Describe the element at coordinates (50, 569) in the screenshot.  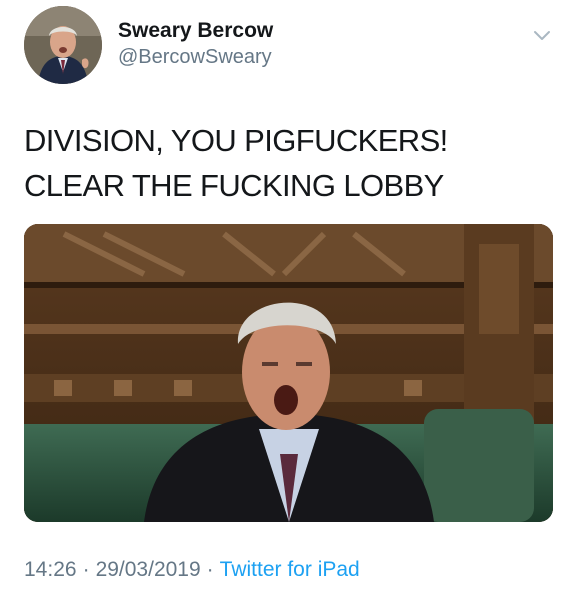
I see `tweet-time: 14:26` at that location.